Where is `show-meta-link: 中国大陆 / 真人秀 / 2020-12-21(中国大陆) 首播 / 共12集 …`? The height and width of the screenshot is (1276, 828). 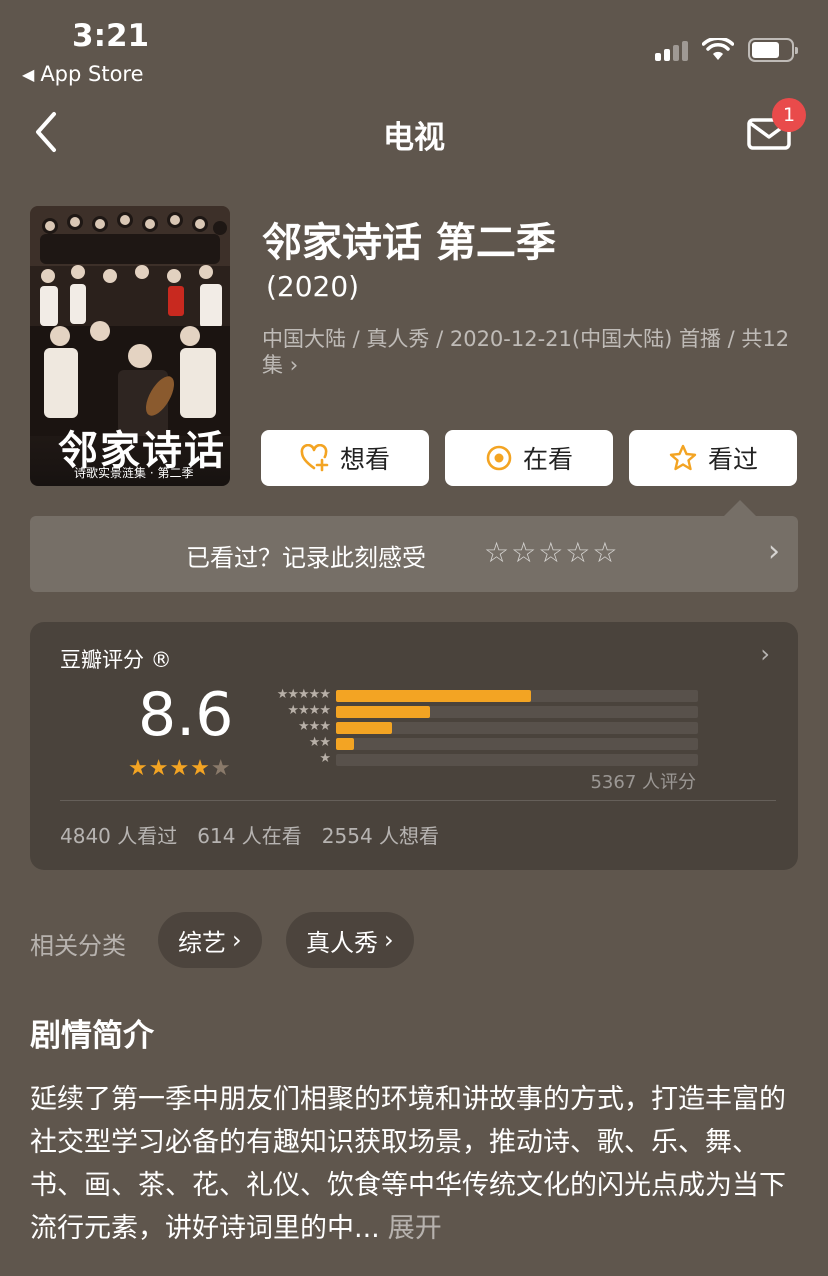 show-meta-link: 中国大陆 / 真人秀 / 2020-12-21(中国大陆) 首播 / 共12集 … is located at coordinates (527, 352).